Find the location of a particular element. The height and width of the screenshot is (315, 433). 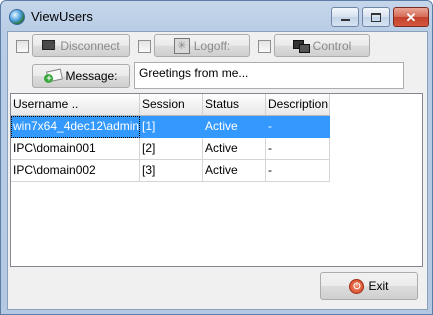

exit-button: ⏻ Exit is located at coordinates (369, 286).